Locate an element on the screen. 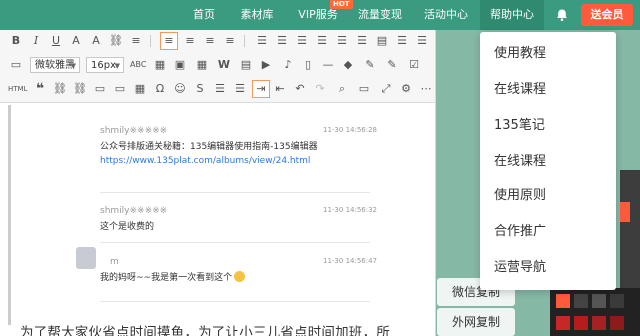 The height and width of the screenshot is (336, 640). menu-item-online-course: 在线课程 is located at coordinates (520, 90).